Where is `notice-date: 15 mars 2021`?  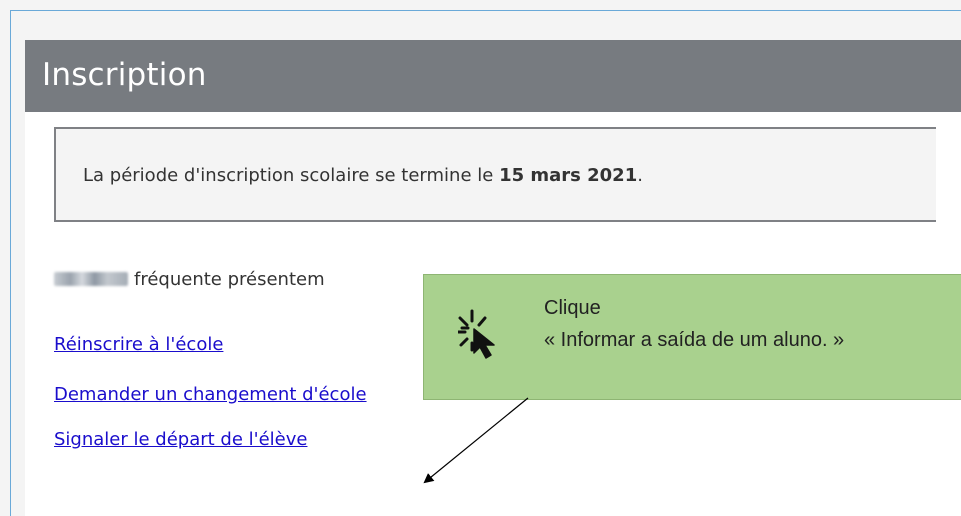 notice-date: 15 mars 2021 is located at coordinates (568, 175).